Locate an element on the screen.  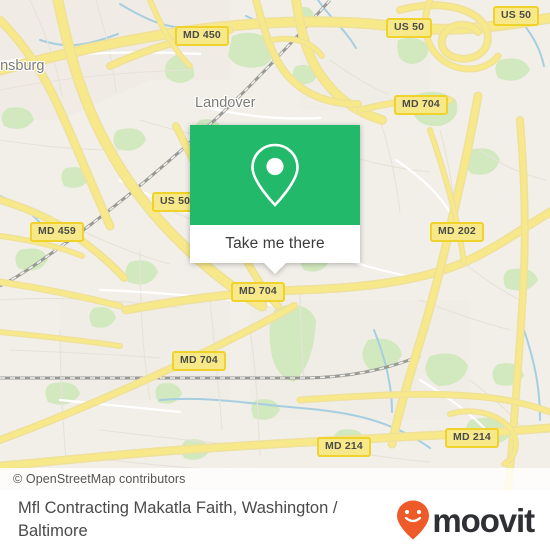
take-me-there-label: Take me there is located at coordinates (275, 243).